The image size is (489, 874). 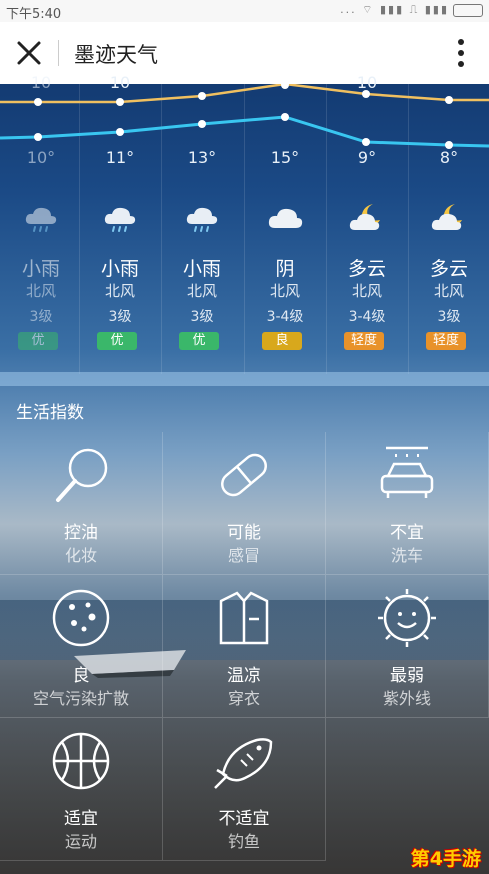 What do you see at coordinates (282, 341) in the screenshot?
I see `aqi-badge: 良` at bounding box center [282, 341].